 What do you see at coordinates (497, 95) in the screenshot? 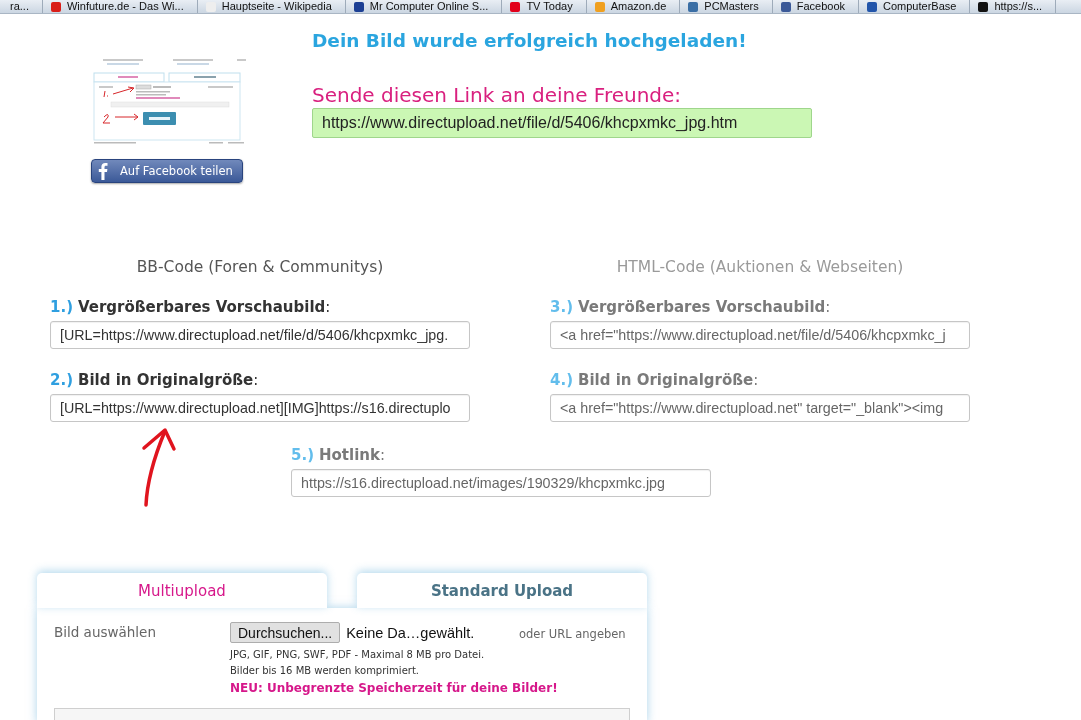
I see `share-prompt: Sende diesen Link an deine Freunde:` at bounding box center [497, 95].